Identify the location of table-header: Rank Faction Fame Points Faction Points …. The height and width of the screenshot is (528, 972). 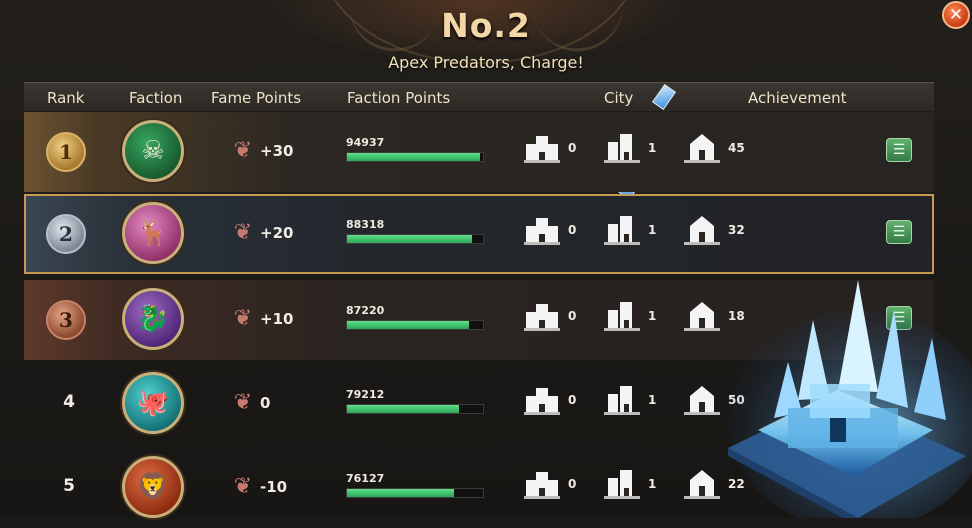
(479, 96).